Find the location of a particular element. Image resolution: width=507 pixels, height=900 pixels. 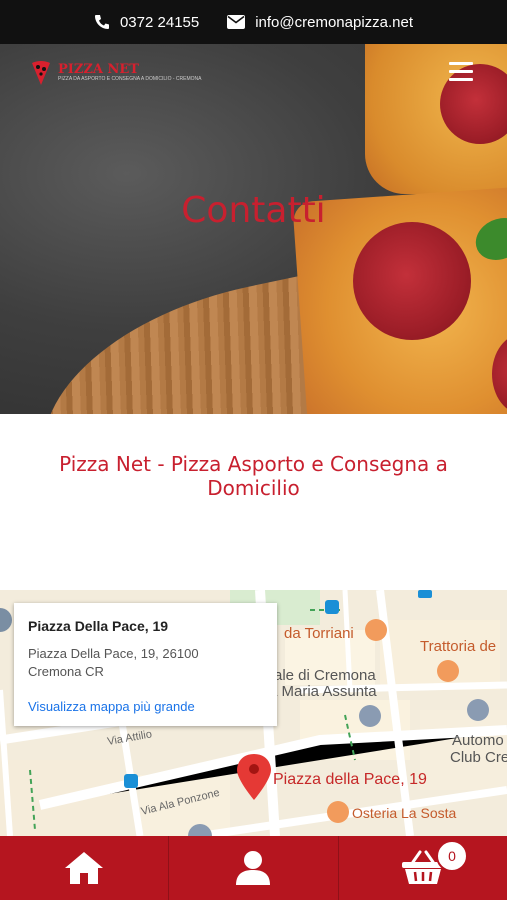

logo-name: PIZZA NET is located at coordinates (98, 69).